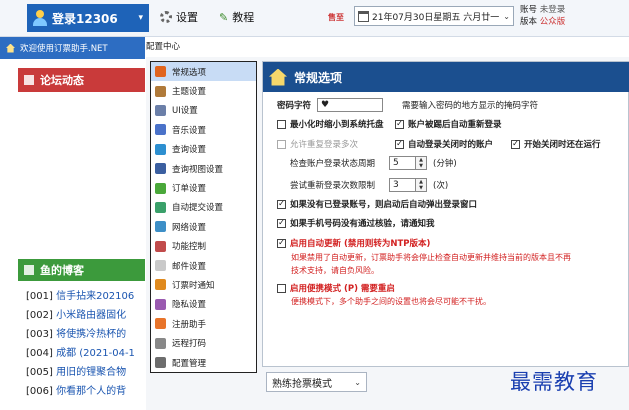 The height and width of the screenshot is (410, 629). What do you see at coordinates (316, 382) in the screenshot?
I see `grab-mode-select: 熟练抢票模式 ⌄` at bounding box center [316, 382].